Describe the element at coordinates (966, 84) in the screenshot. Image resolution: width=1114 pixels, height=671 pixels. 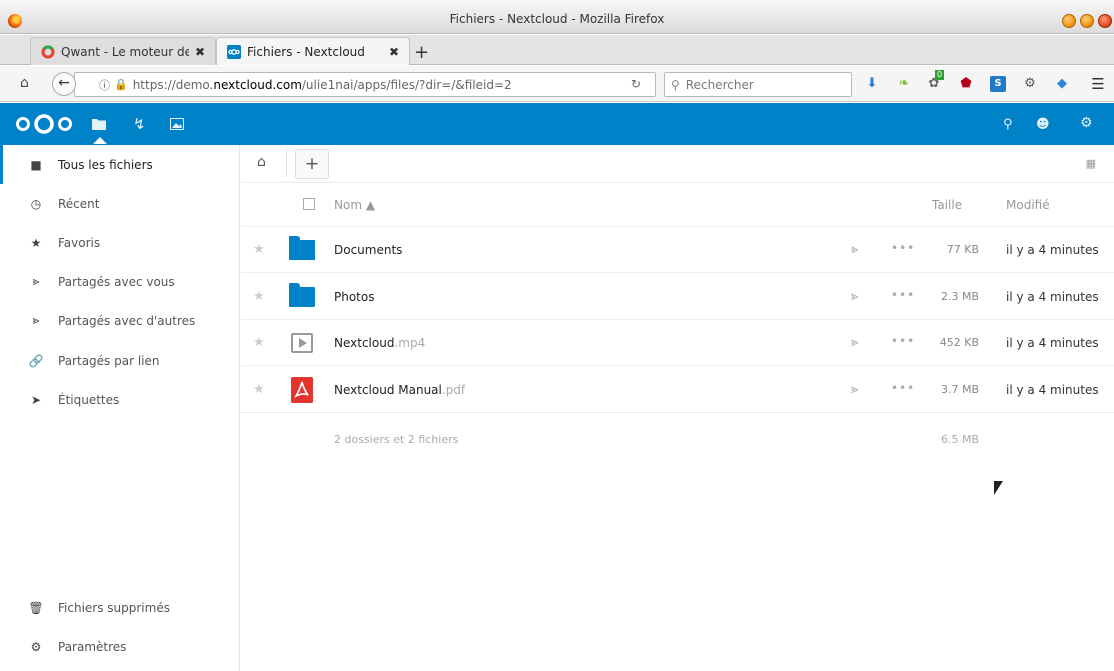
I see `ublock-icon: ⬟` at that location.